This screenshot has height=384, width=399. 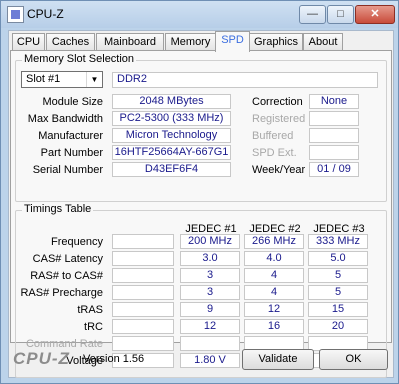 I want to click on timing-row-label: RAS# to CAS#, so click(x=66, y=276).